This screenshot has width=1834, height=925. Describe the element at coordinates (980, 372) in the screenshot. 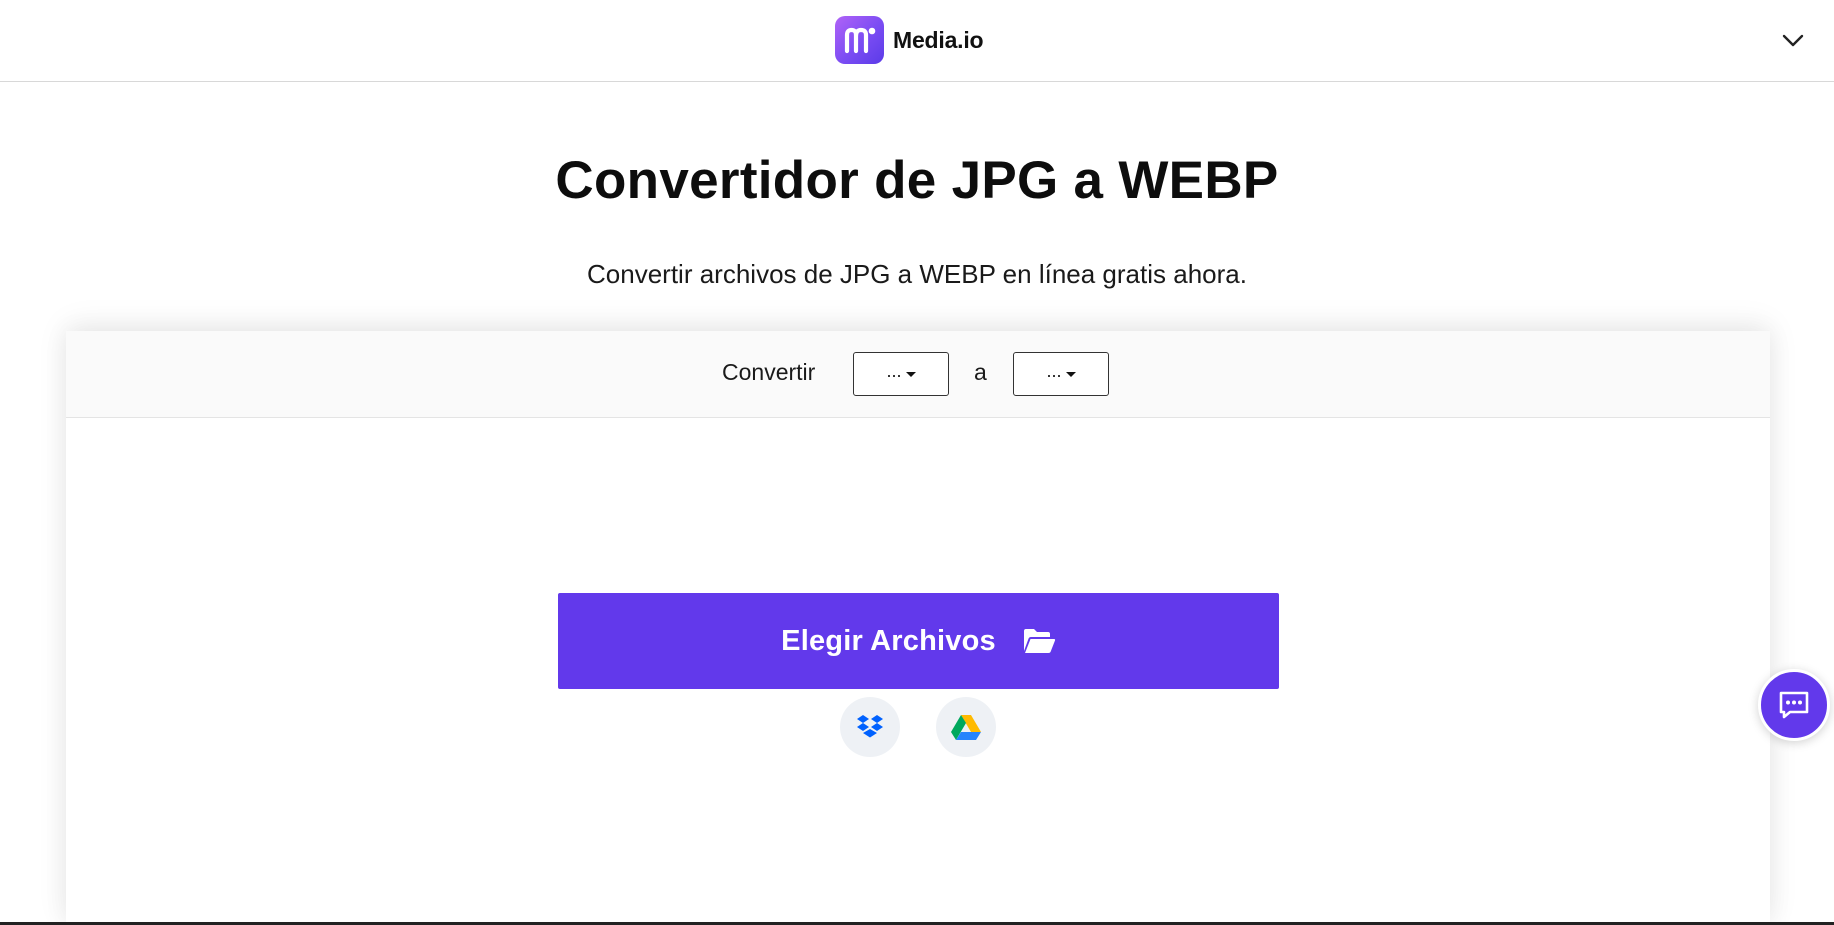

I see `to-label: a` at that location.